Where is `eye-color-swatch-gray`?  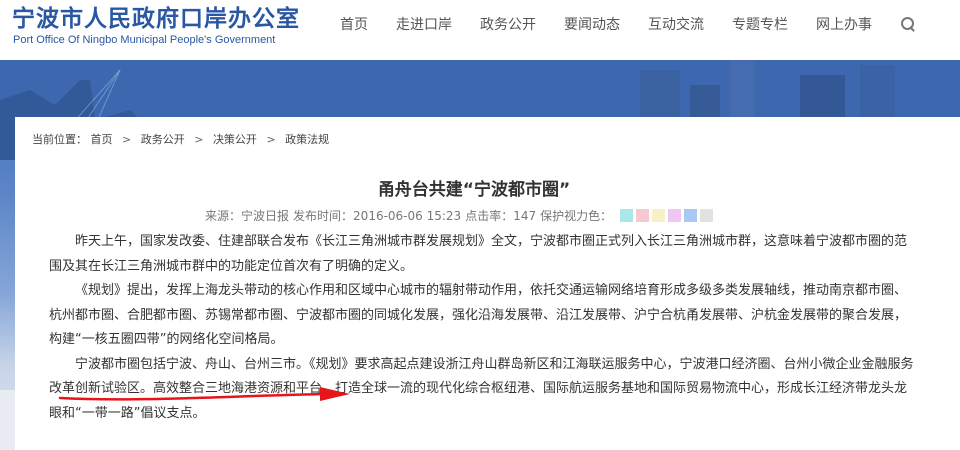
eye-color-swatch-gray is located at coordinates (707, 215).